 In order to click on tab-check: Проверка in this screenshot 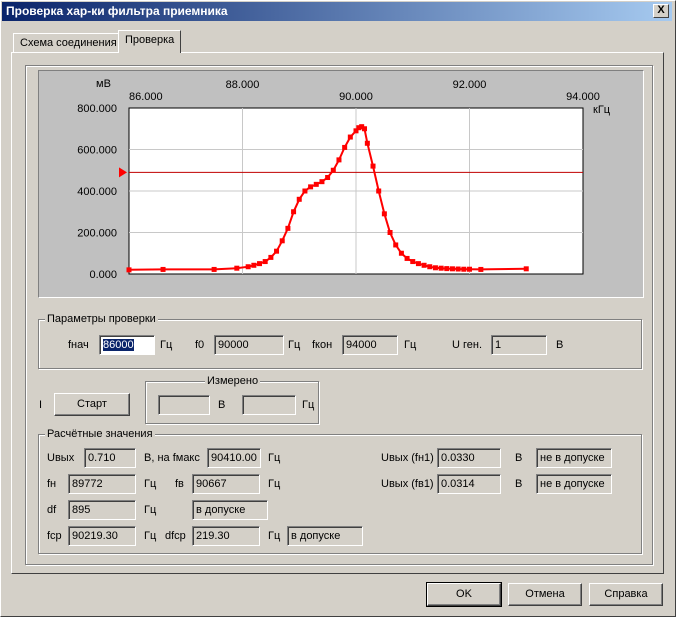, I will do `click(150, 41)`.